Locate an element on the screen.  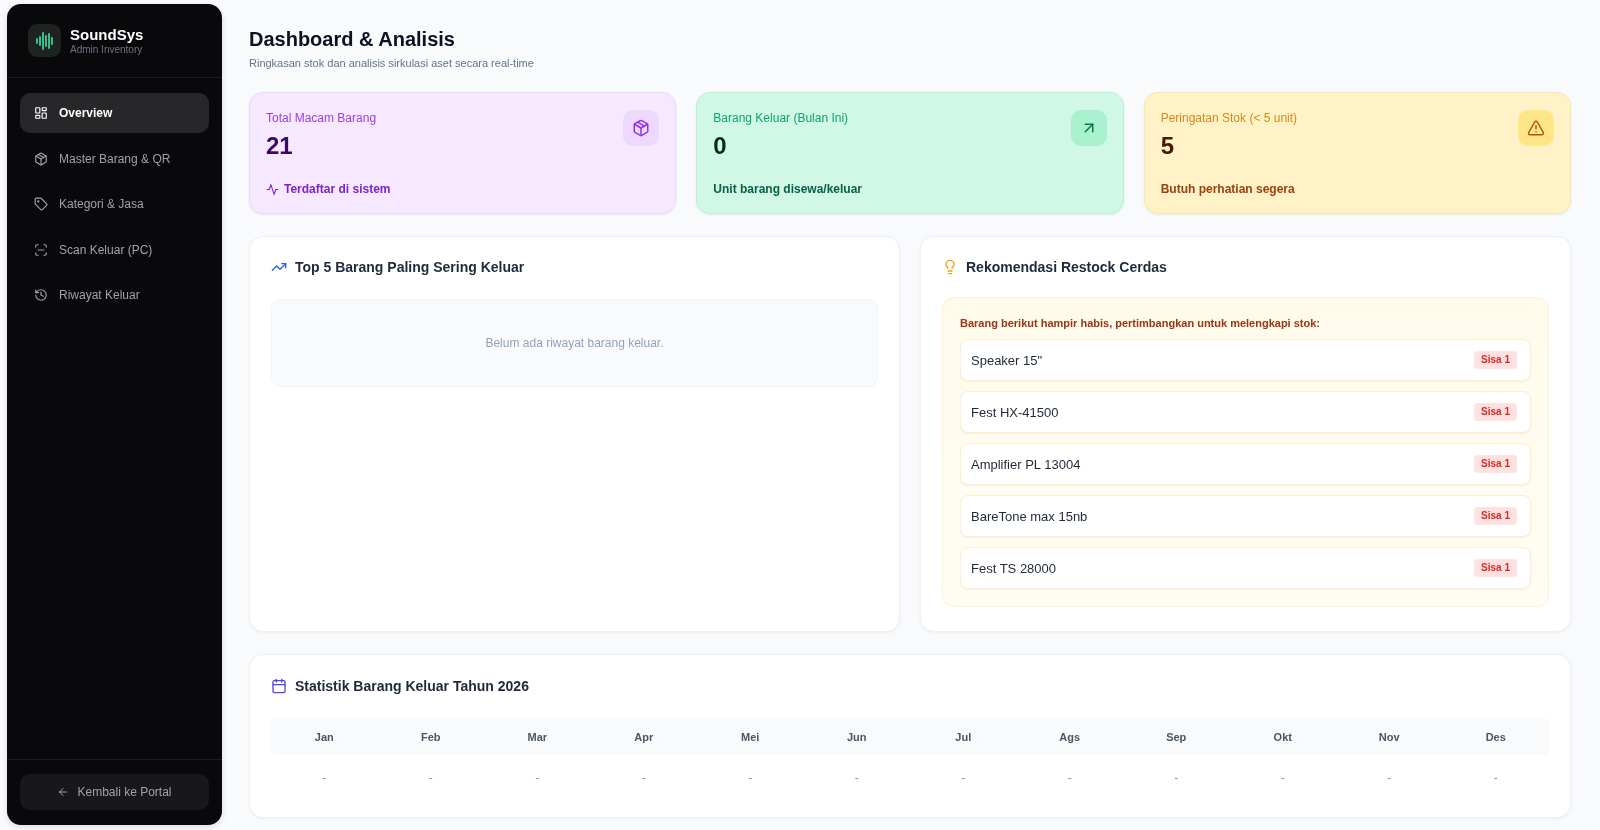
item-name: BareTone max 15nb is located at coordinates (1029, 516).